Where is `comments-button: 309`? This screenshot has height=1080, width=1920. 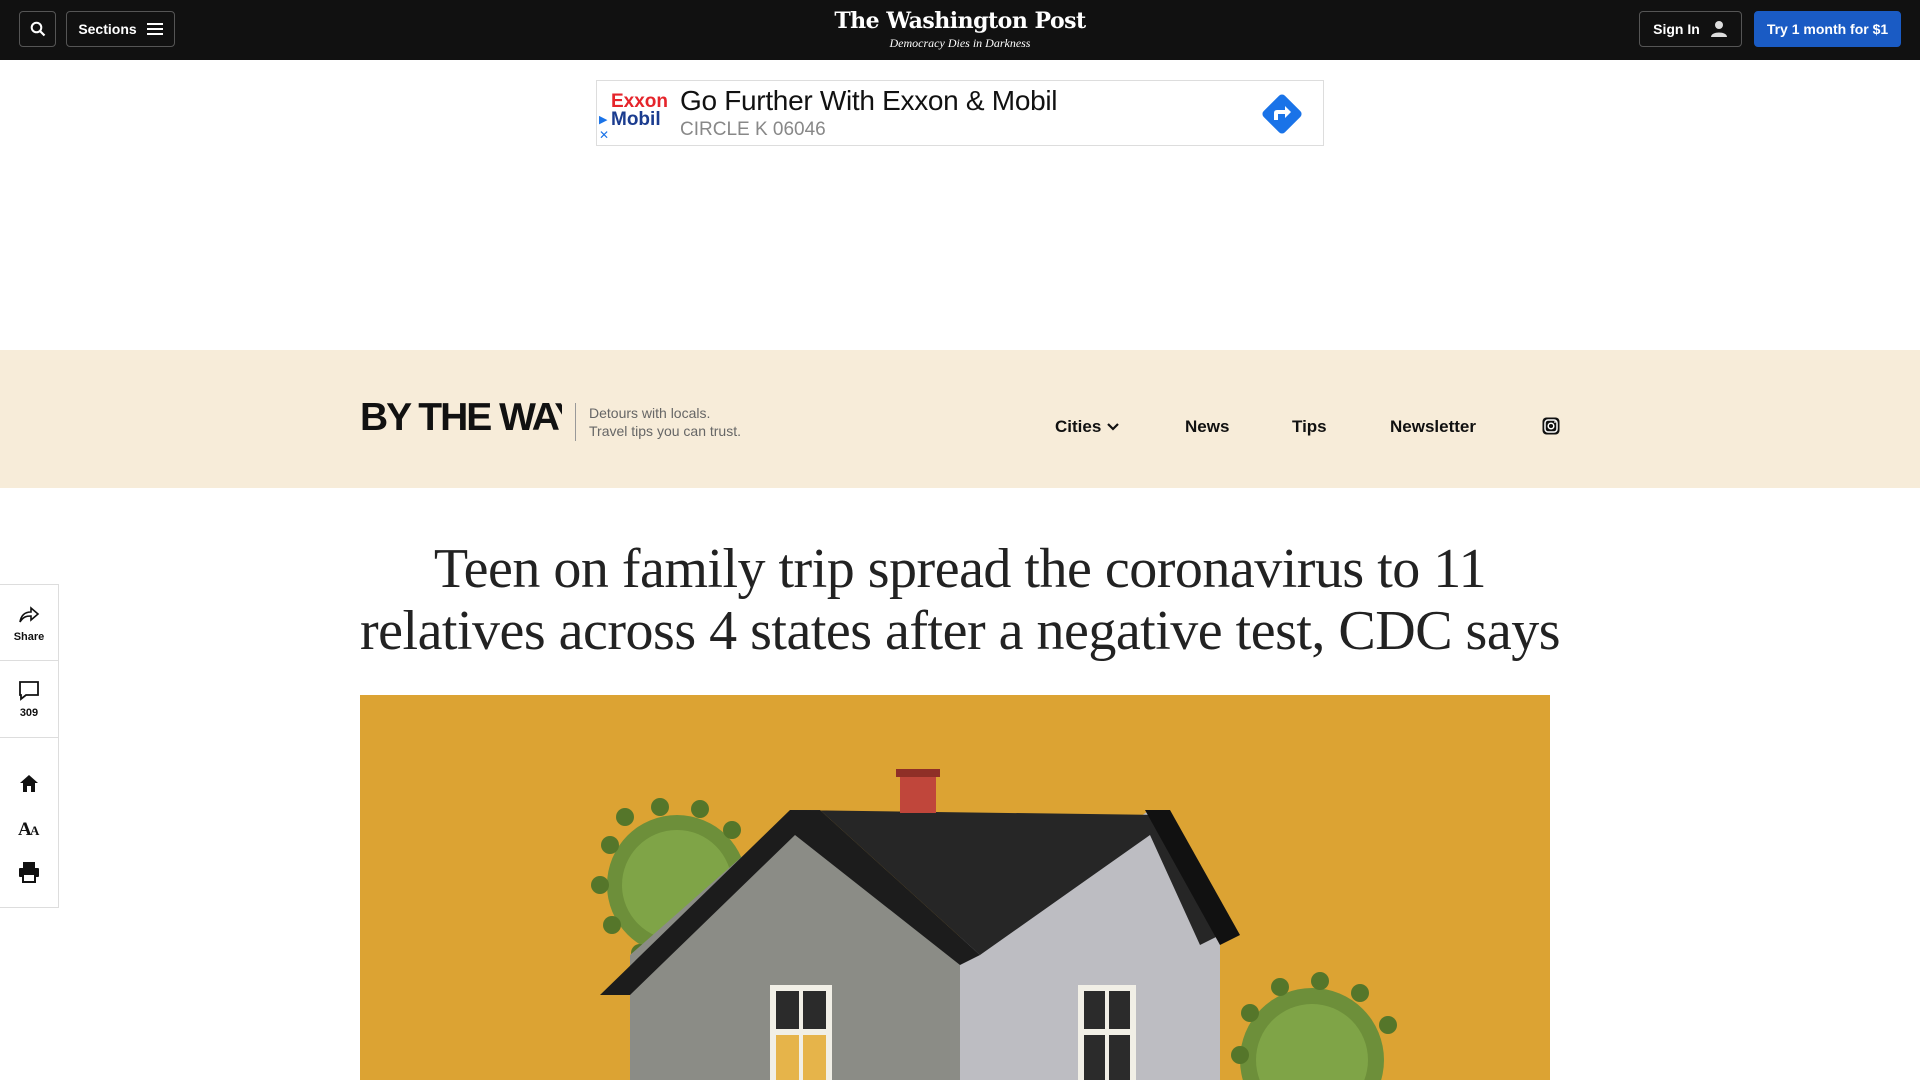
comments-button: 309 is located at coordinates (29, 699).